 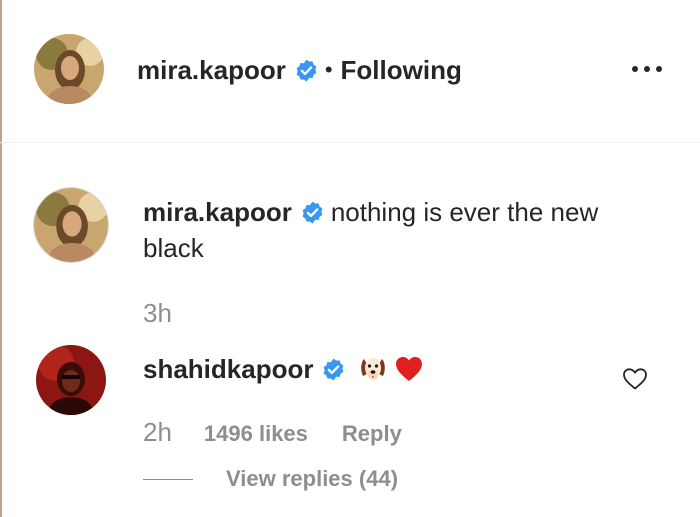 What do you see at coordinates (217, 212) in the screenshot?
I see `caption-username: mira.kapoor` at bounding box center [217, 212].